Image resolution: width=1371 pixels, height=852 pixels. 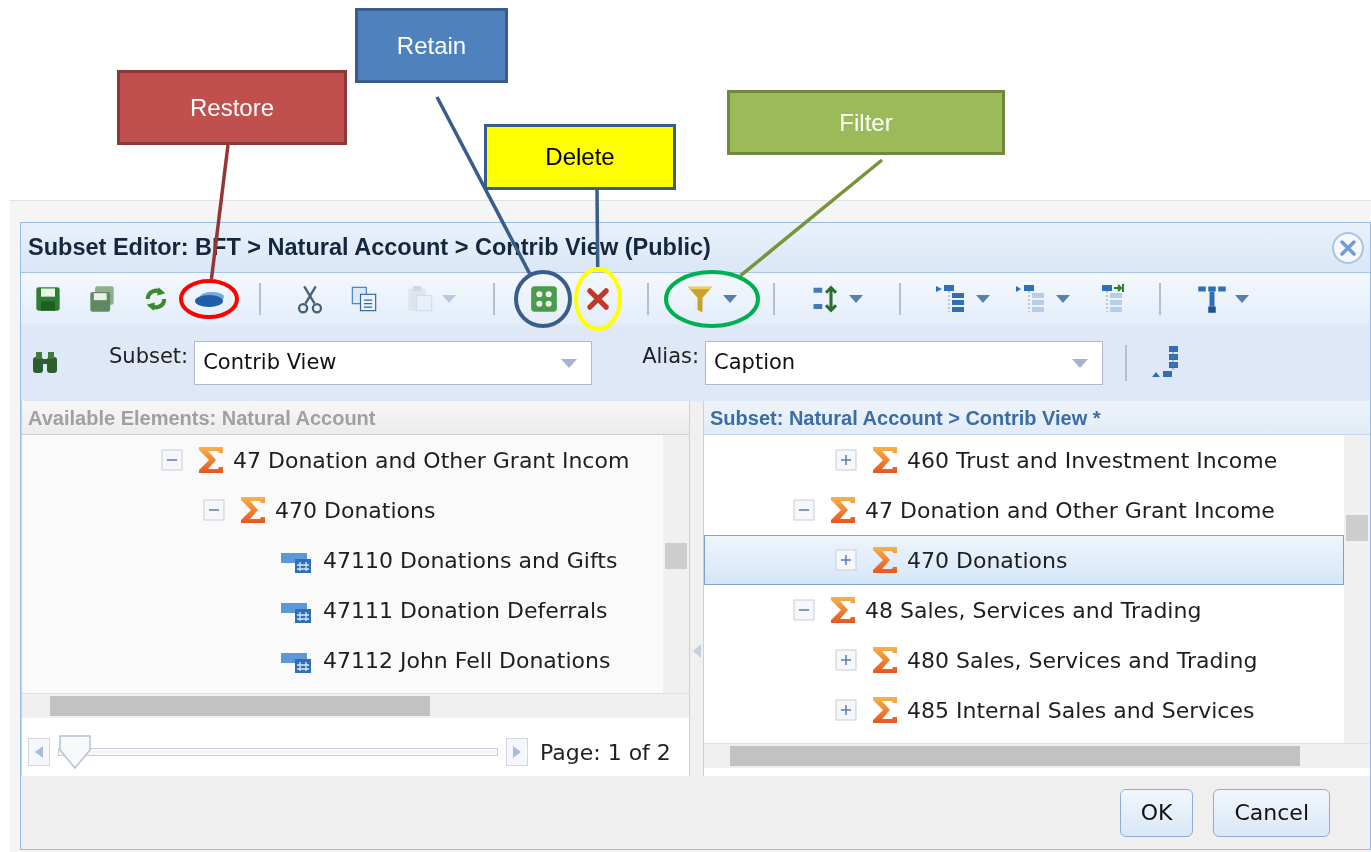 What do you see at coordinates (149, 357) in the screenshot?
I see `subset-label: Subset:` at bounding box center [149, 357].